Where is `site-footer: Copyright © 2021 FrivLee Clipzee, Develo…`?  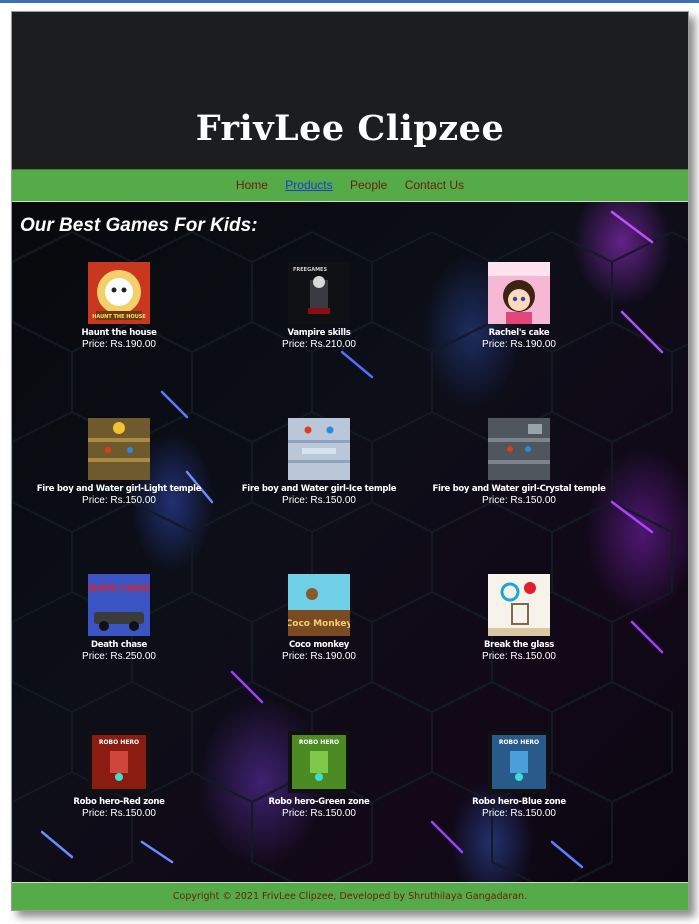 site-footer: Copyright © 2021 FrivLee Clipzee, Develo… is located at coordinates (350, 896).